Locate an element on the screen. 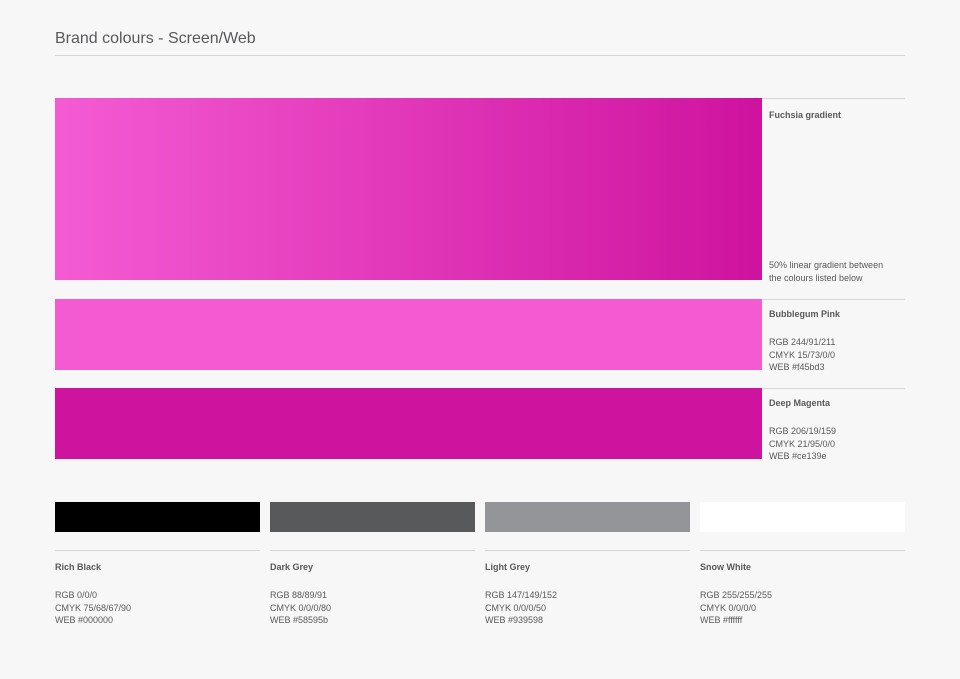 The width and height of the screenshot is (960, 679). rich-black-divider is located at coordinates (157, 550).